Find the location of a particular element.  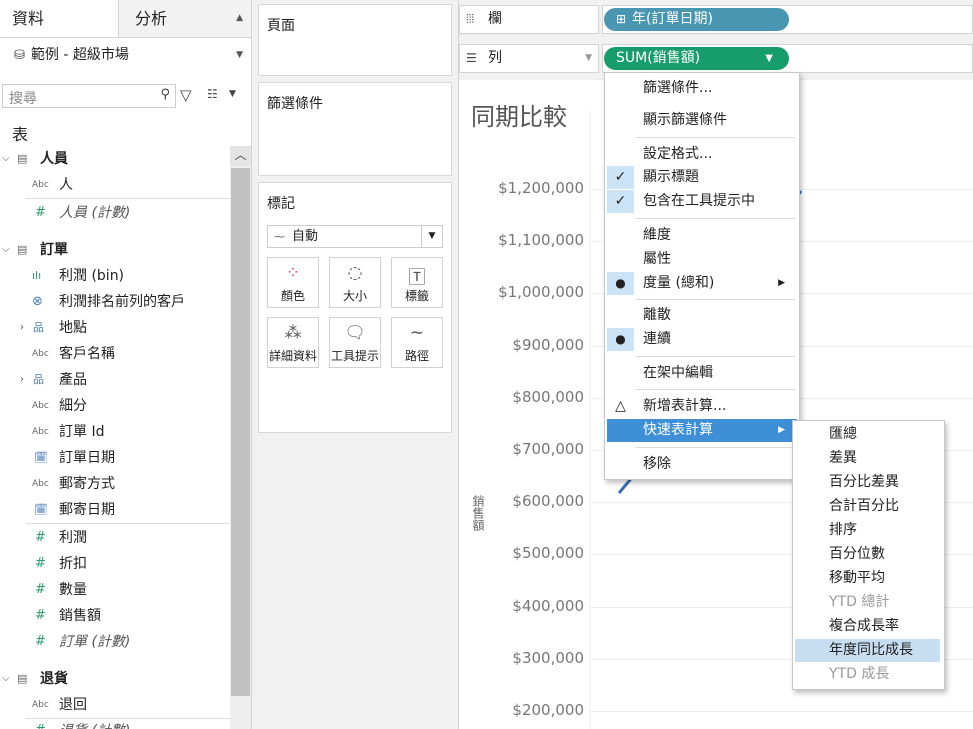

menu-item-attribute: 屬性 is located at coordinates (702, 259).